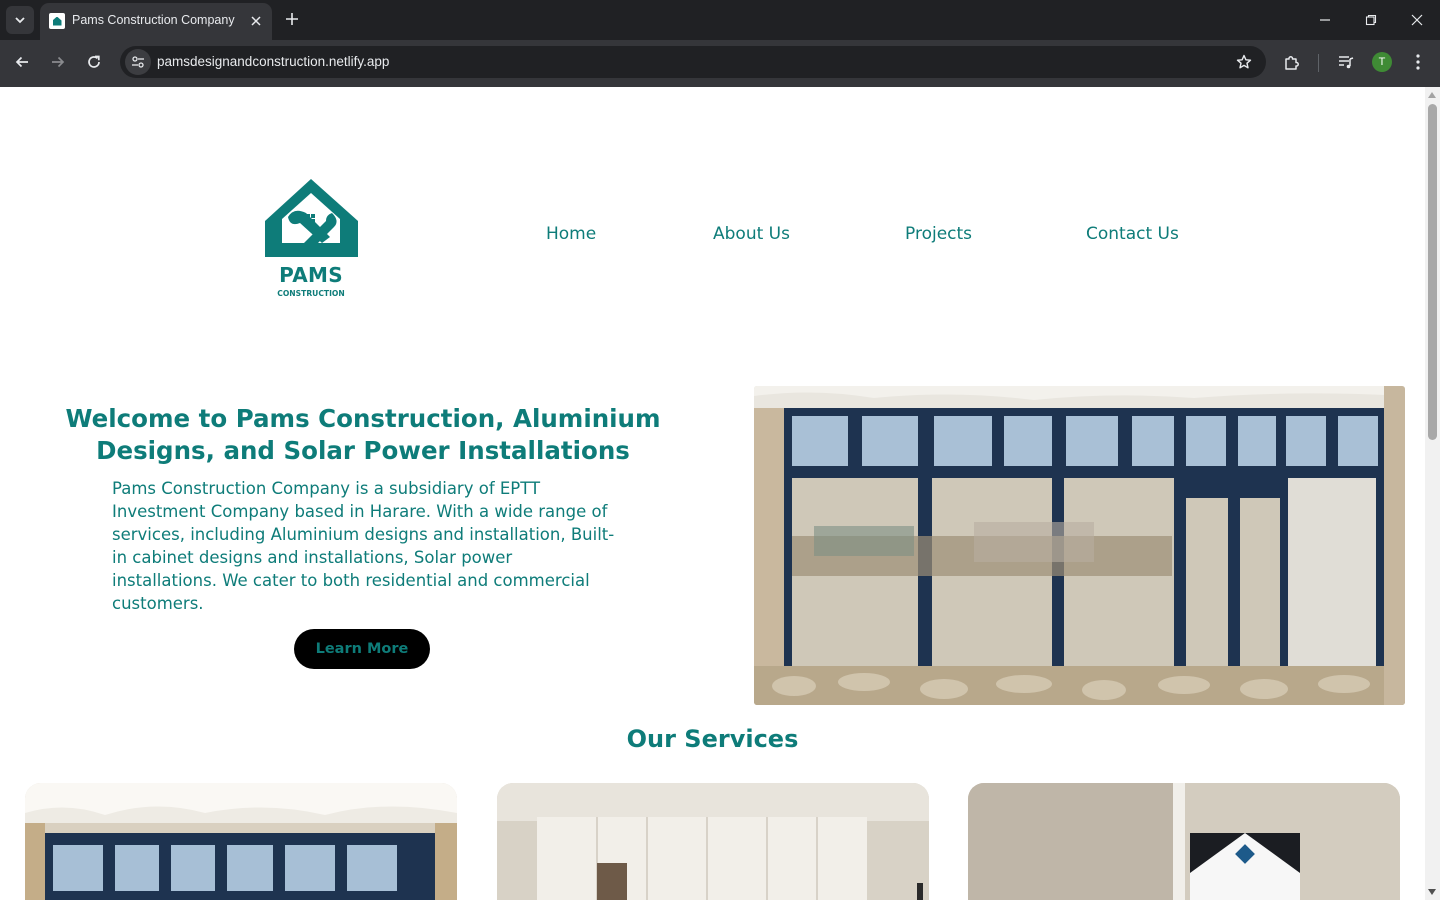 The image size is (1440, 900). Describe the element at coordinates (57, 21) in the screenshot. I see `favicon-icon` at that location.